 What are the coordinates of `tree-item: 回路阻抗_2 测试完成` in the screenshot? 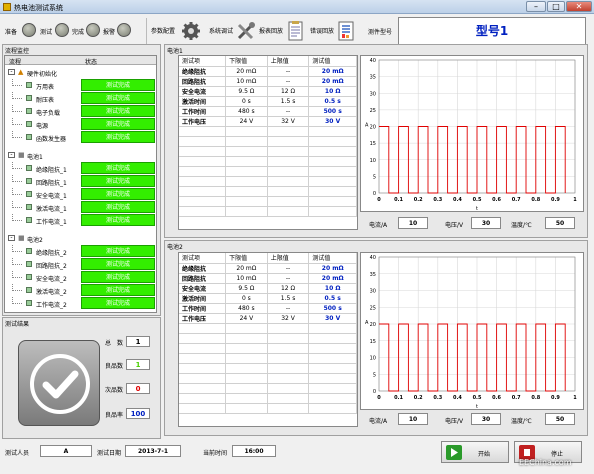 It's located at (80, 264).